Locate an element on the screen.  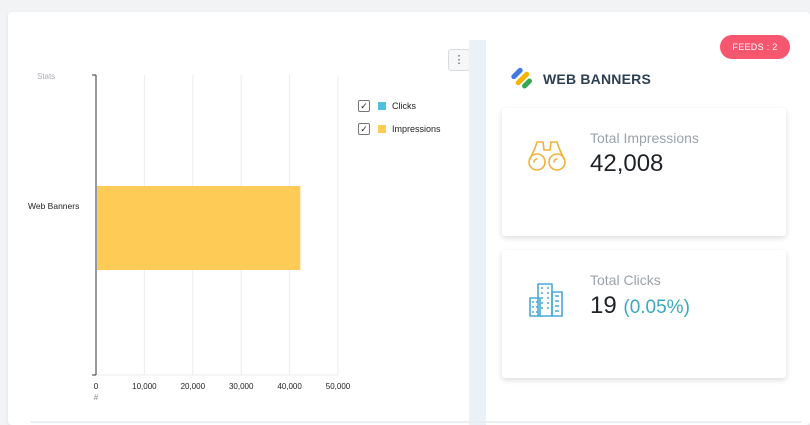
legend-swatch-clicks is located at coordinates (382, 105).